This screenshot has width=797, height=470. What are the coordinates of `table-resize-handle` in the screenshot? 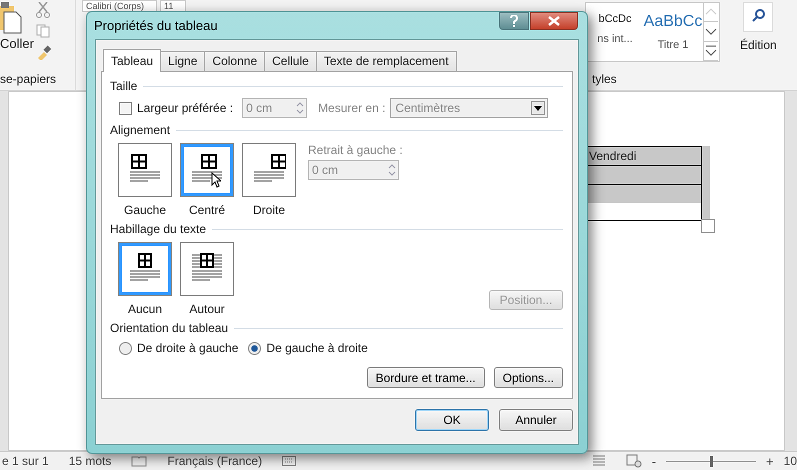 It's located at (708, 226).